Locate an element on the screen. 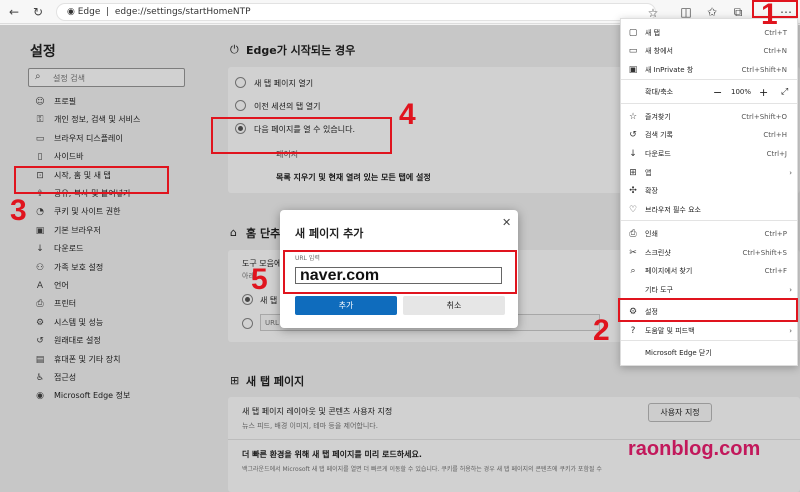  address-bar: ◉ Edge | edge://settings/startHomeNTP ☆ is located at coordinates (357, 12).